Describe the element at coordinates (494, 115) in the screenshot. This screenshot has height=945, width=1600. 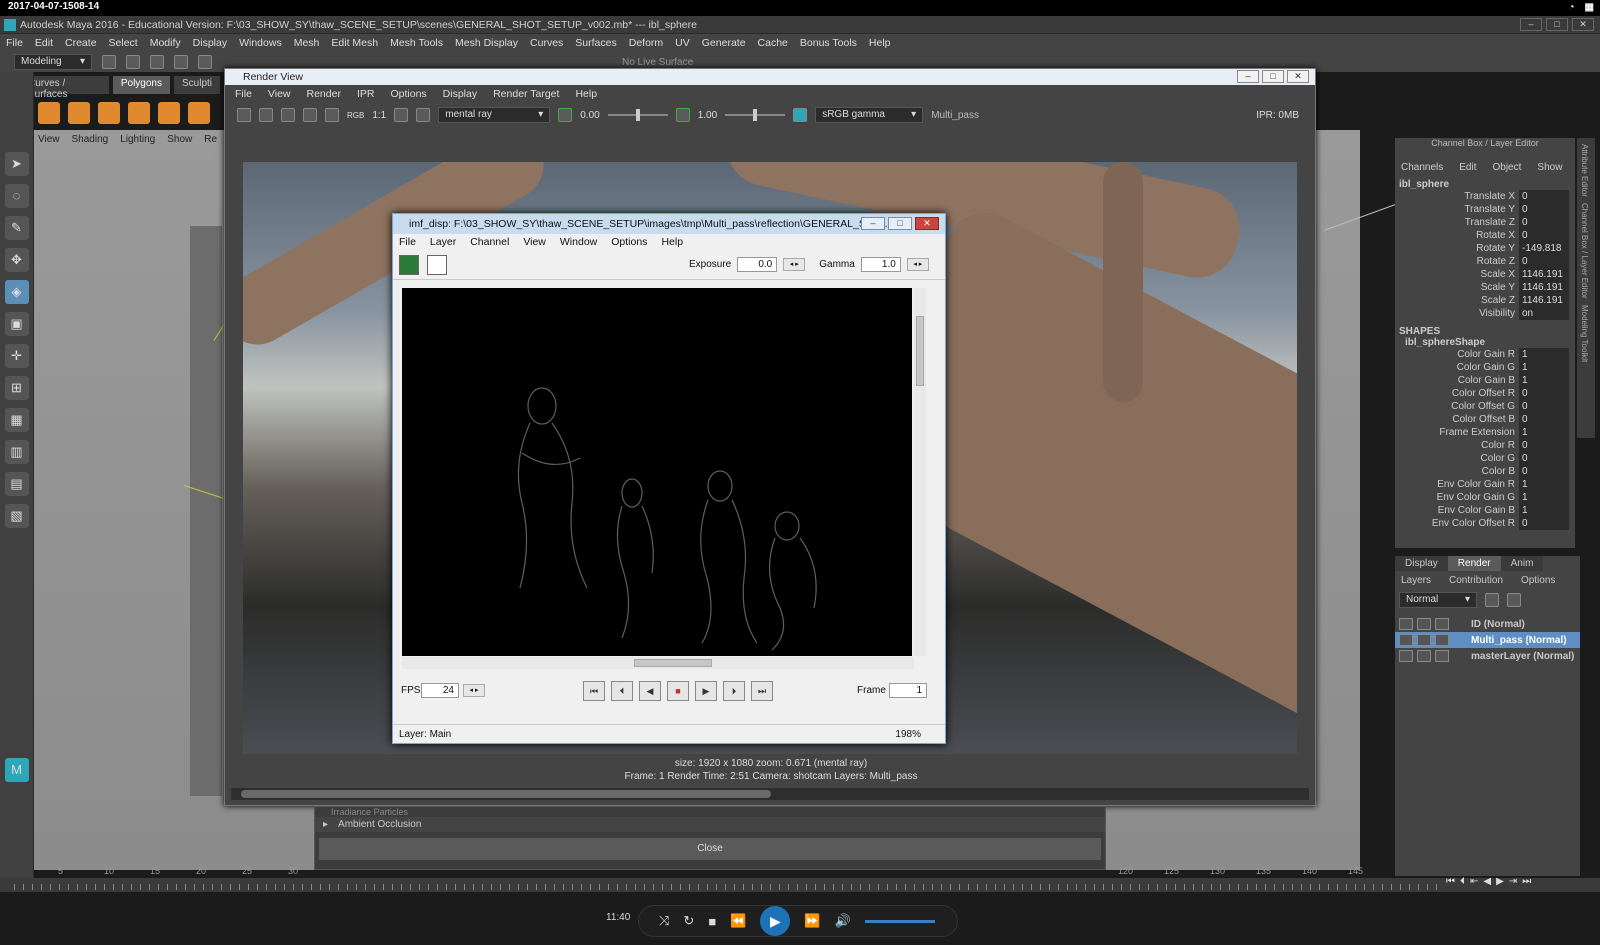
I see `renderer-dropdown: mental ray ▾` at that location.